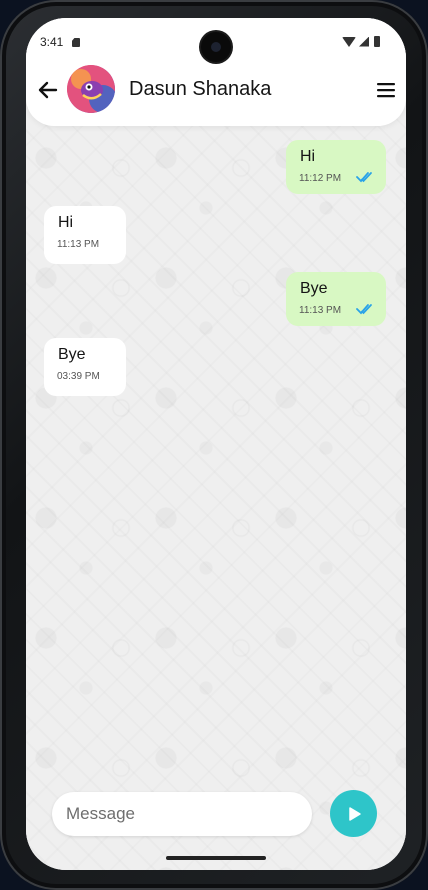 The width and height of the screenshot is (428, 890). I want to click on status-time: 3:41, so click(52, 42).